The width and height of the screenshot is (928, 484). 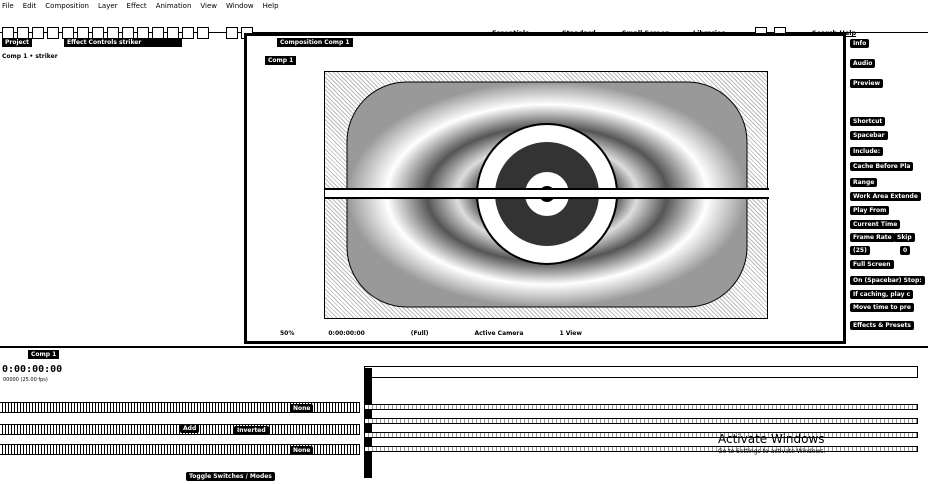 I want to click on menu-view: View, so click(x=208, y=6).